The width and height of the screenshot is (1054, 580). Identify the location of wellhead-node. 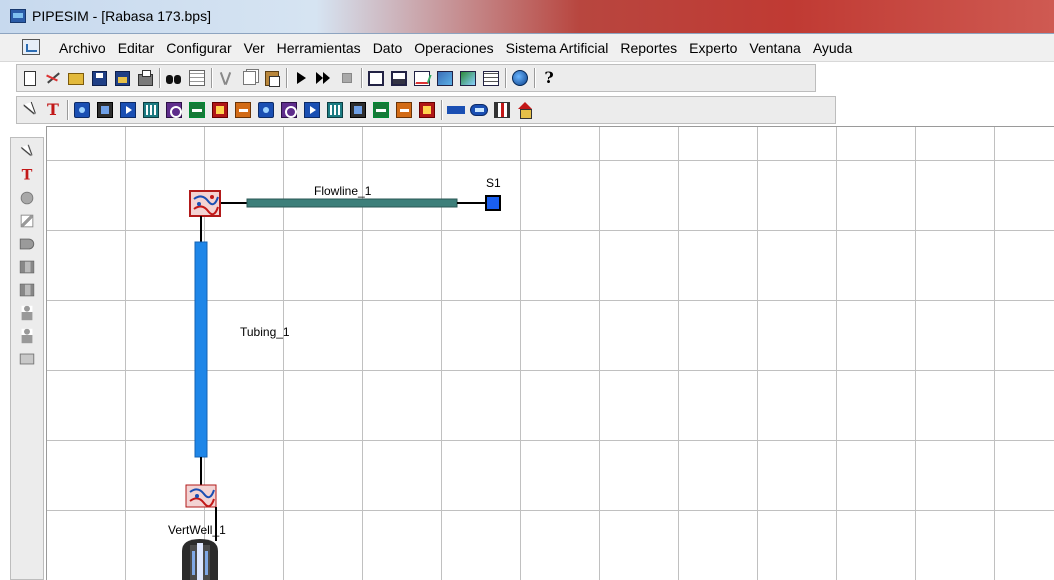
(205, 203).